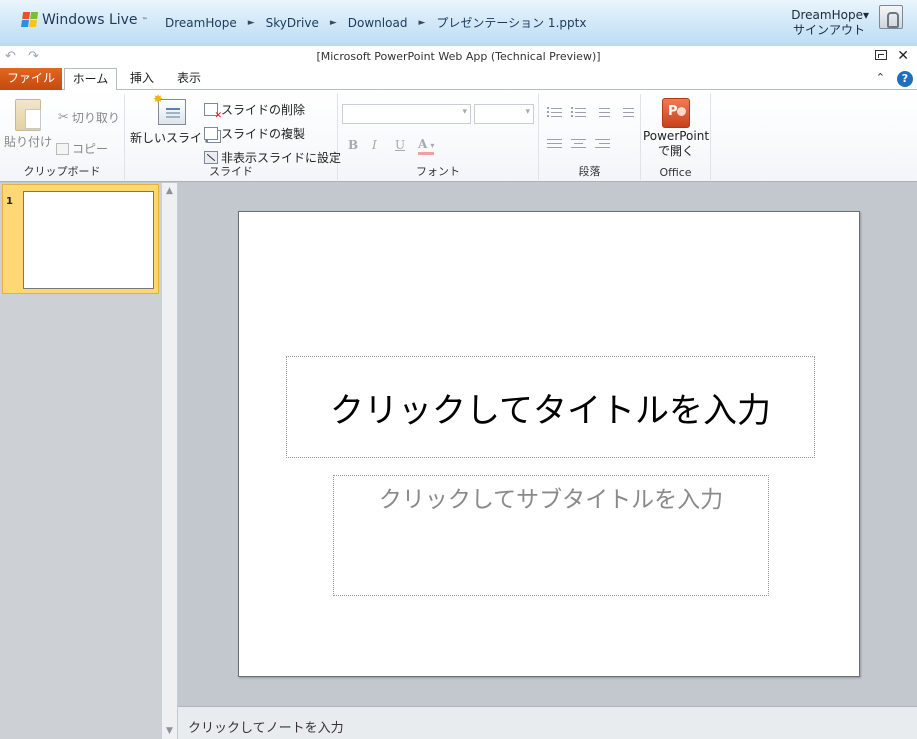  What do you see at coordinates (554, 144) in the screenshot?
I see `align-left-icon` at bounding box center [554, 144].